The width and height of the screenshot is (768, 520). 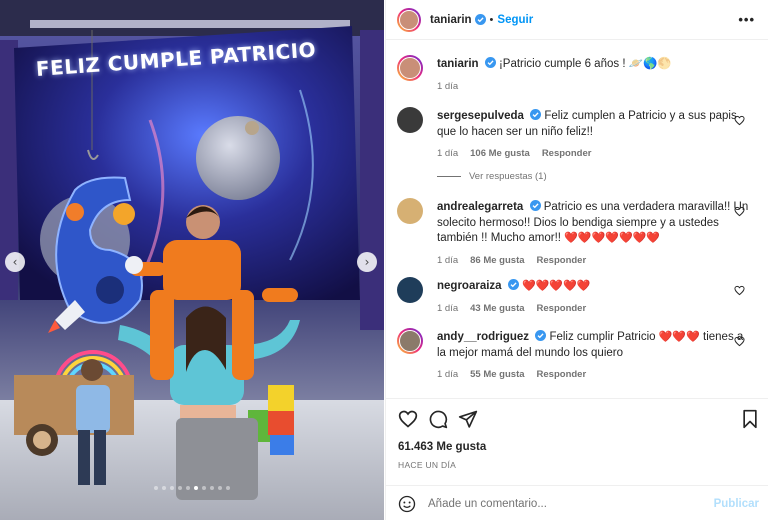 I want to click on comment-likes: 55 Me gusta, so click(x=497, y=375).